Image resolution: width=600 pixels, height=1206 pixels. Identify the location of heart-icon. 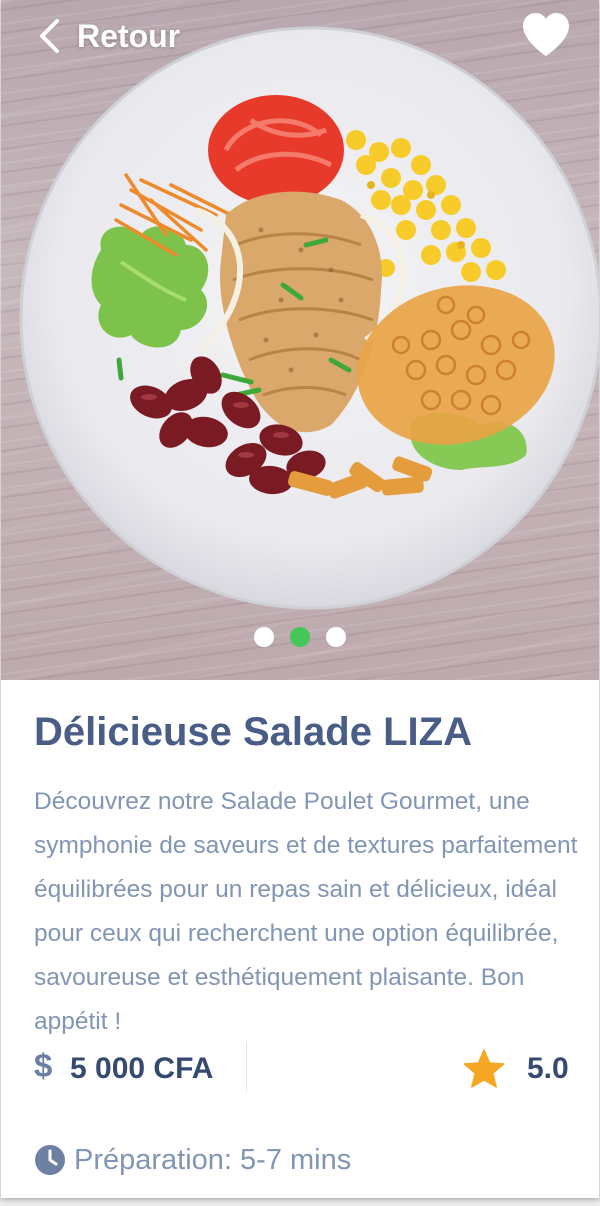
(546, 34).